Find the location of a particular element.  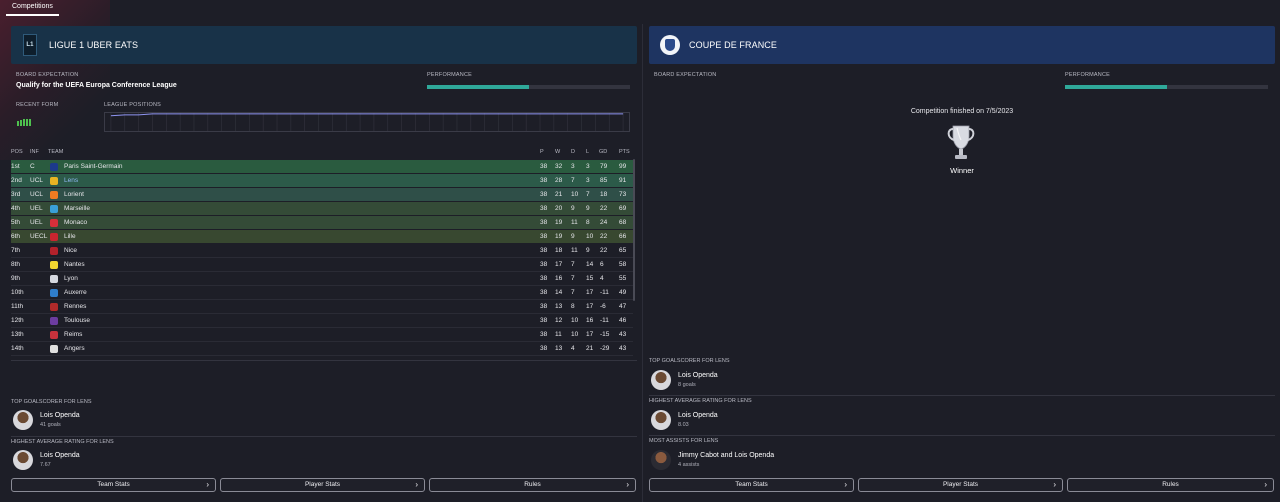

league-header: L1 LIGUE 1 UBER EATS is located at coordinates (324, 45).